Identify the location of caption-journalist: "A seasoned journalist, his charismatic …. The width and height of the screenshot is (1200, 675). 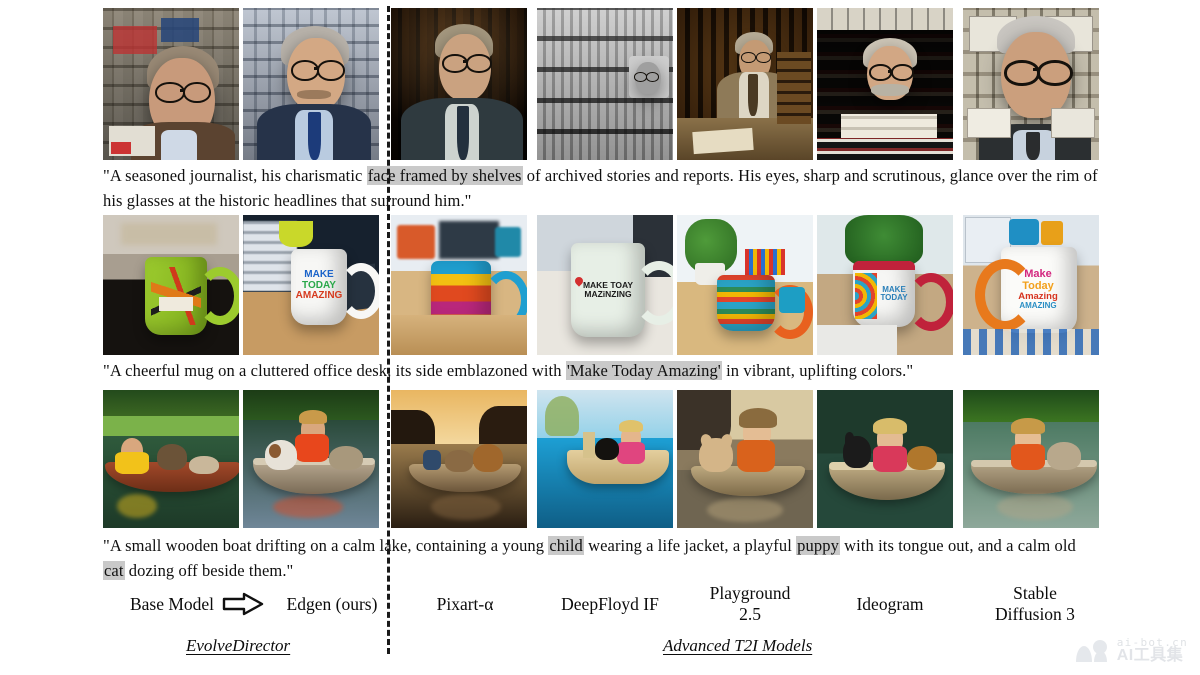
(602, 188).